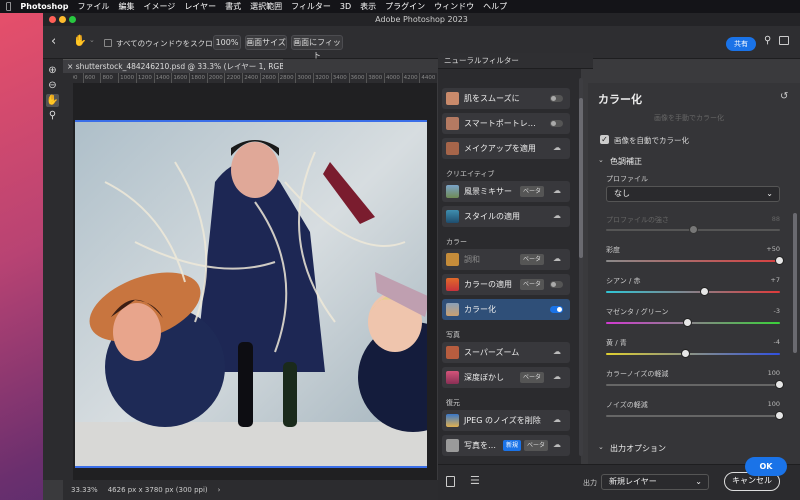  Describe the element at coordinates (506, 98) in the screenshot. I see `filter-smooth-skin: 肌をスムーズに` at that location.